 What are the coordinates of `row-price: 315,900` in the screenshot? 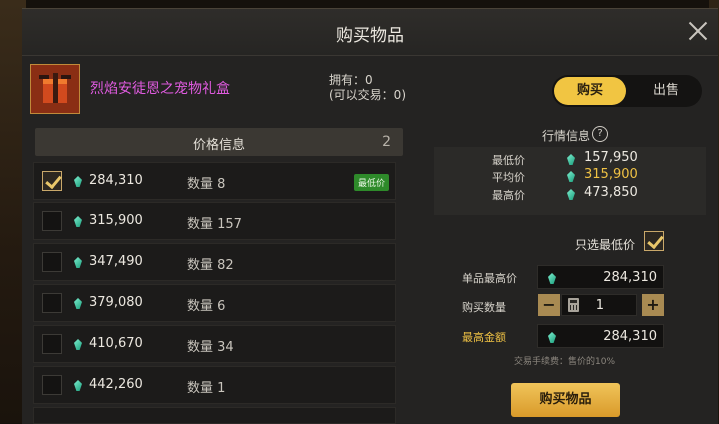 It's located at (116, 220).